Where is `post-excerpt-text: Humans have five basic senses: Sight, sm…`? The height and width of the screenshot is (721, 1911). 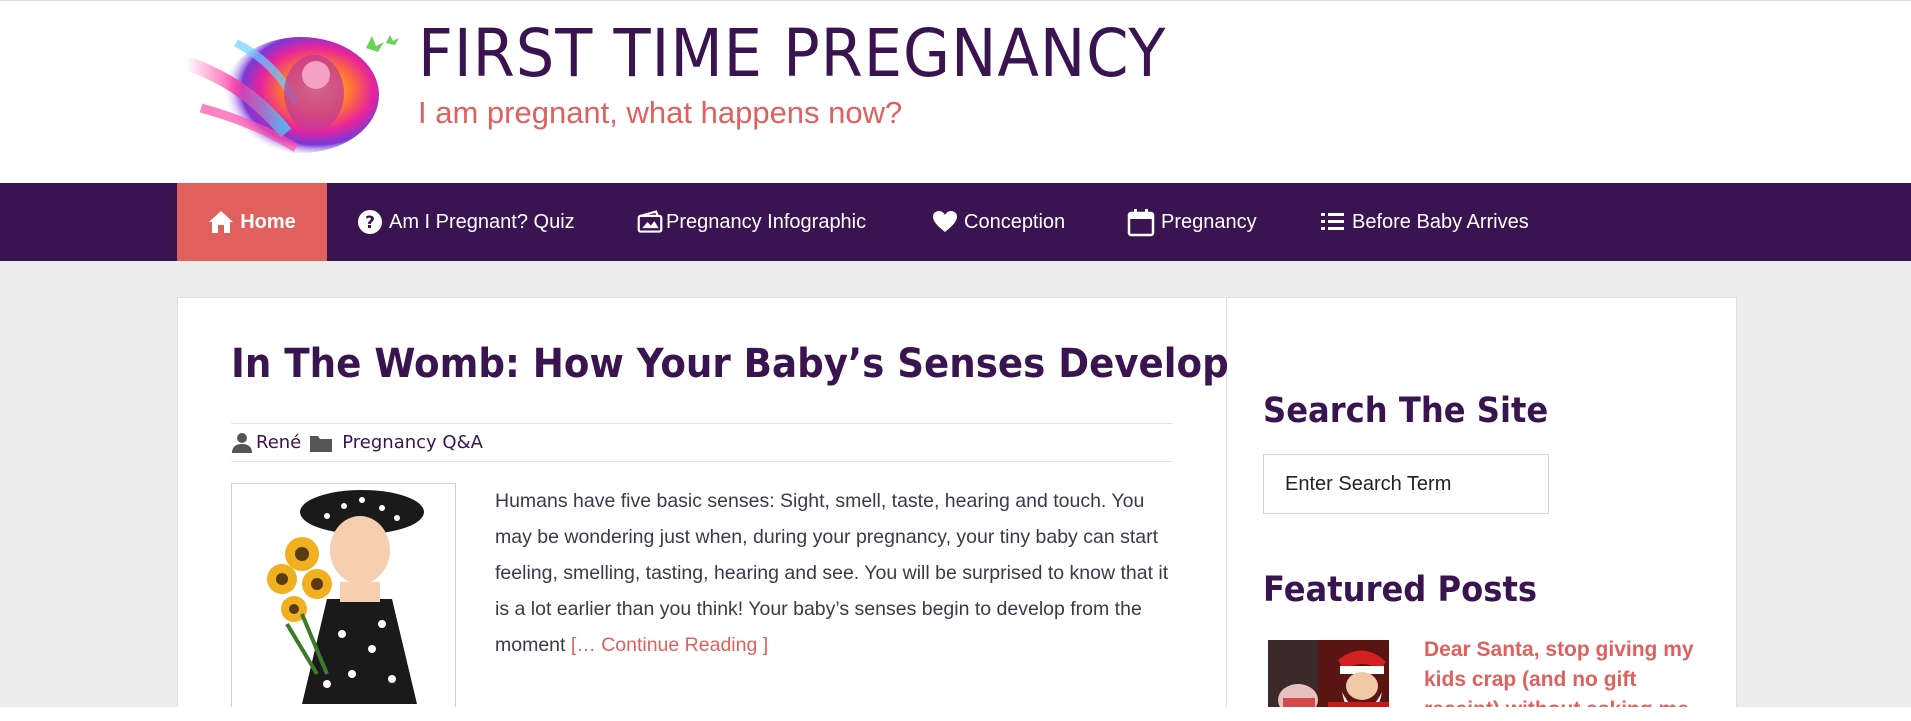 post-excerpt-text: Humans have five basic senses: Sight, sm… is located at coordinates (832, 573).